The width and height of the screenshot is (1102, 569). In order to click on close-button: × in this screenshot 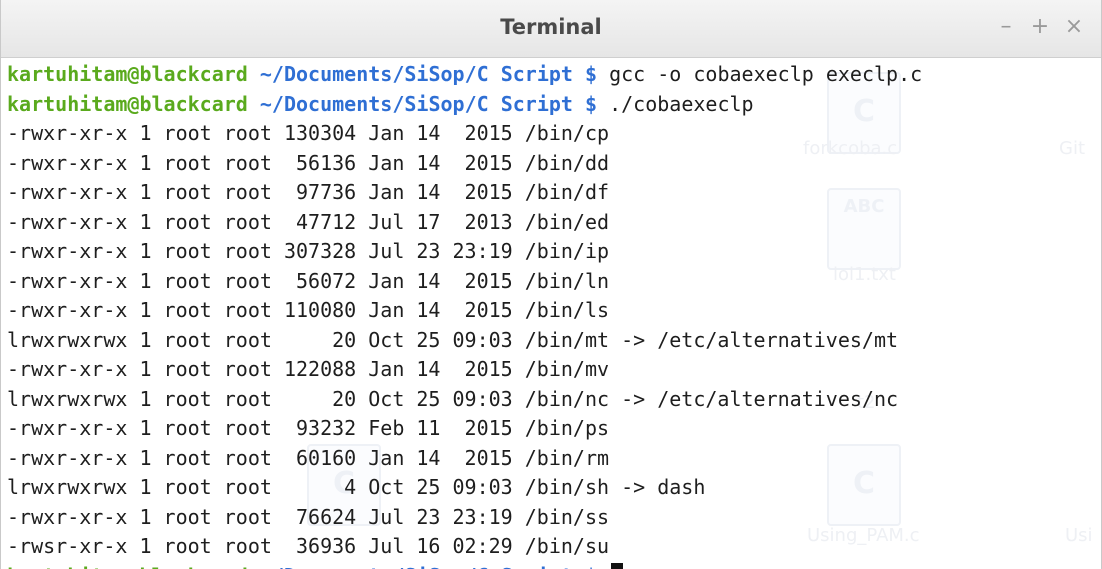, I will do `click(1074, 27)`.